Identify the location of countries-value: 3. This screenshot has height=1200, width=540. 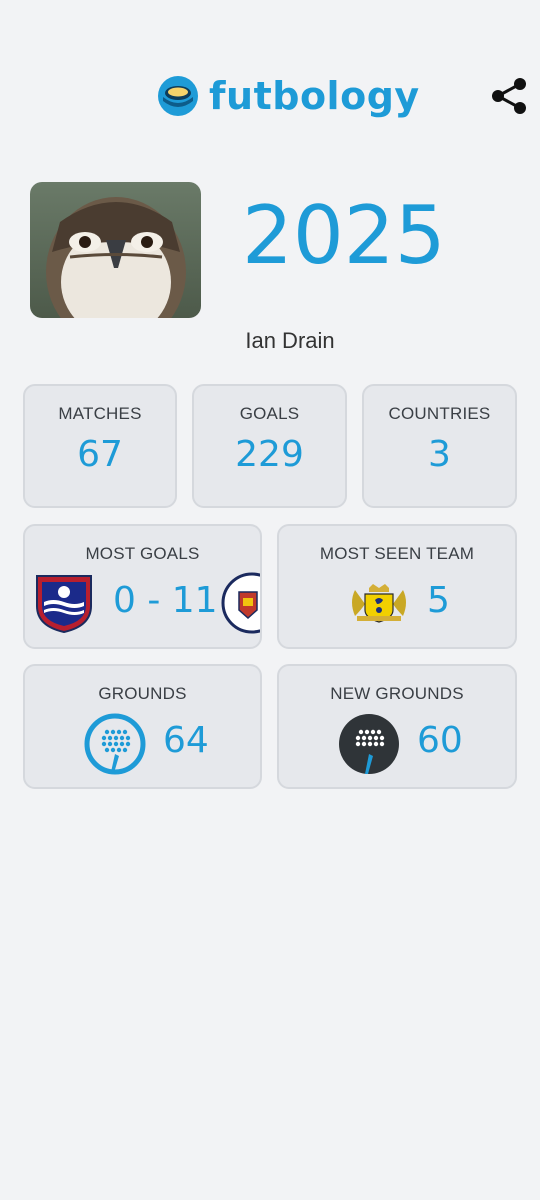
(439, 454).